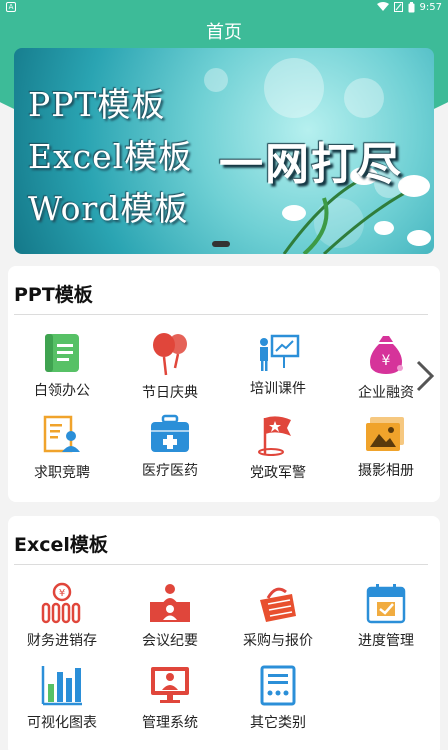 The height and width of the screenshot is (750, 448). Describe the element at coordinates (62, 723) in the screenshot. I see `category-label: 可视化图表` at that location.